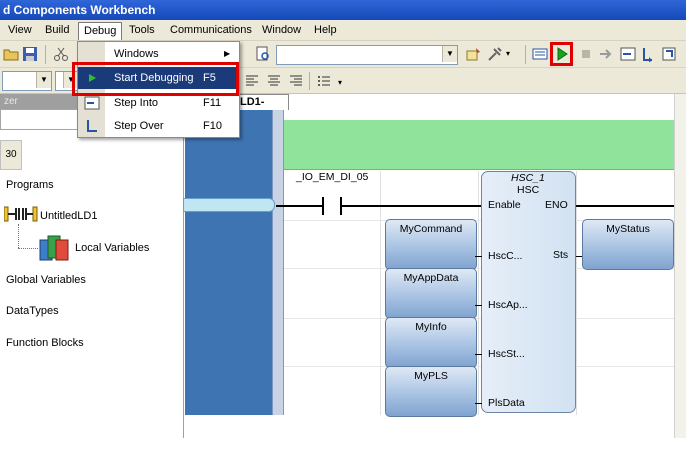 Image resolution: width=697 pixels, height=462 pixels. I want to click on power-rail-left, so click(231, 262).